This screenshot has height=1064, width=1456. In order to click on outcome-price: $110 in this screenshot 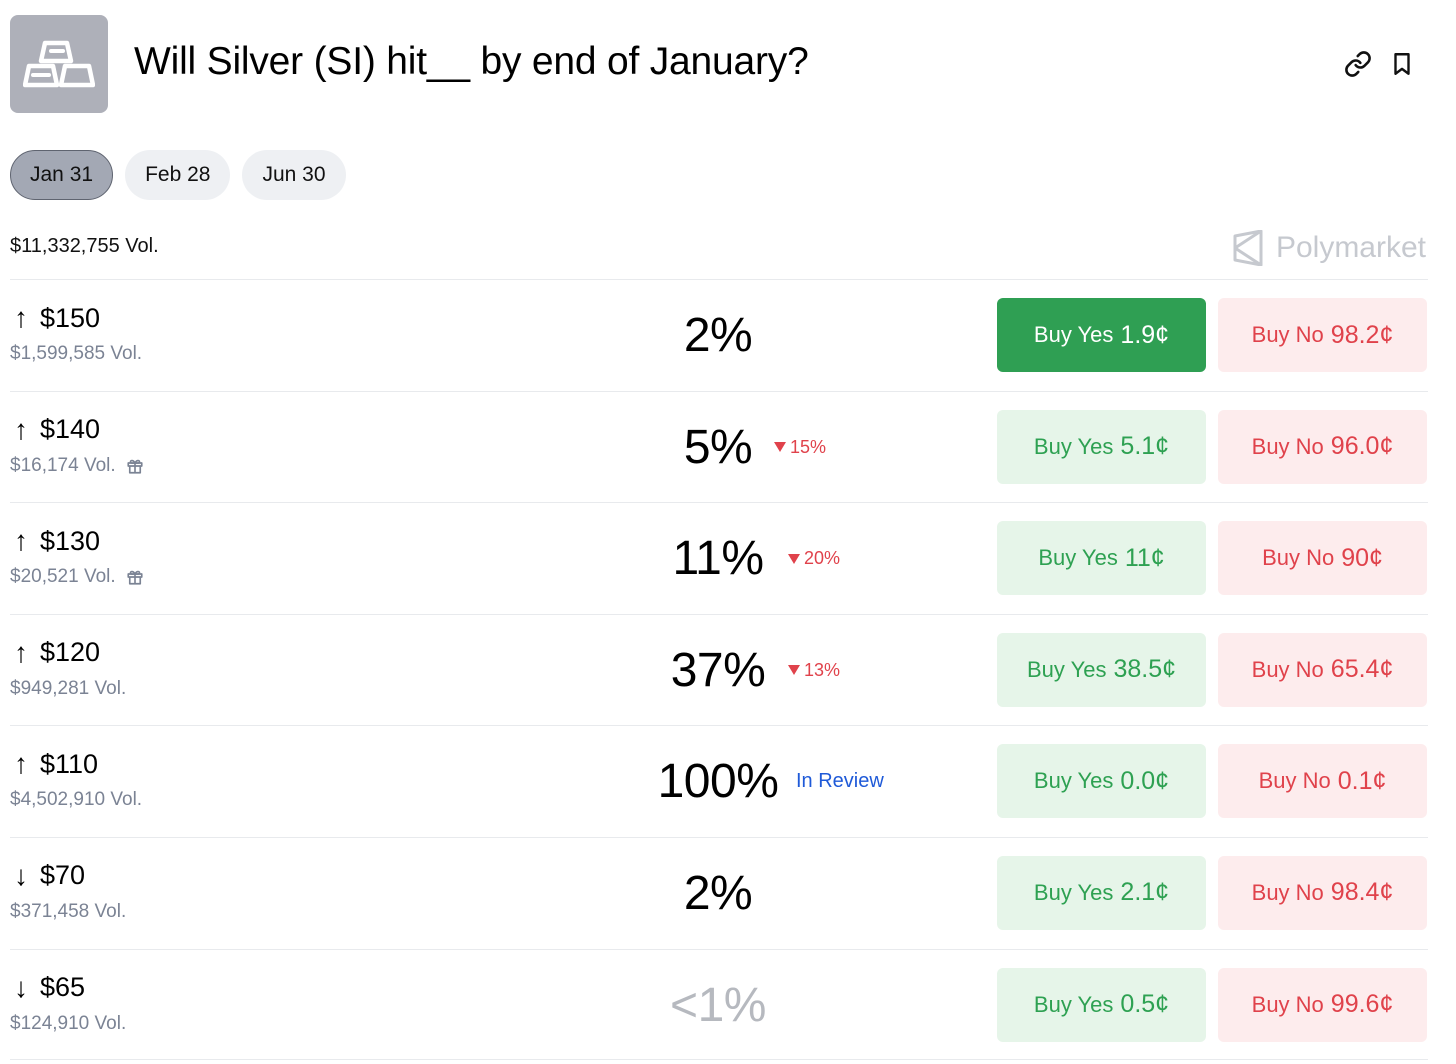, I will do `click(69, 763)`.